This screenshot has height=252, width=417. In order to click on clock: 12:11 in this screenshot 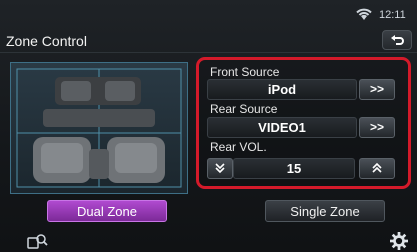, I will do `click(392, 15)`.